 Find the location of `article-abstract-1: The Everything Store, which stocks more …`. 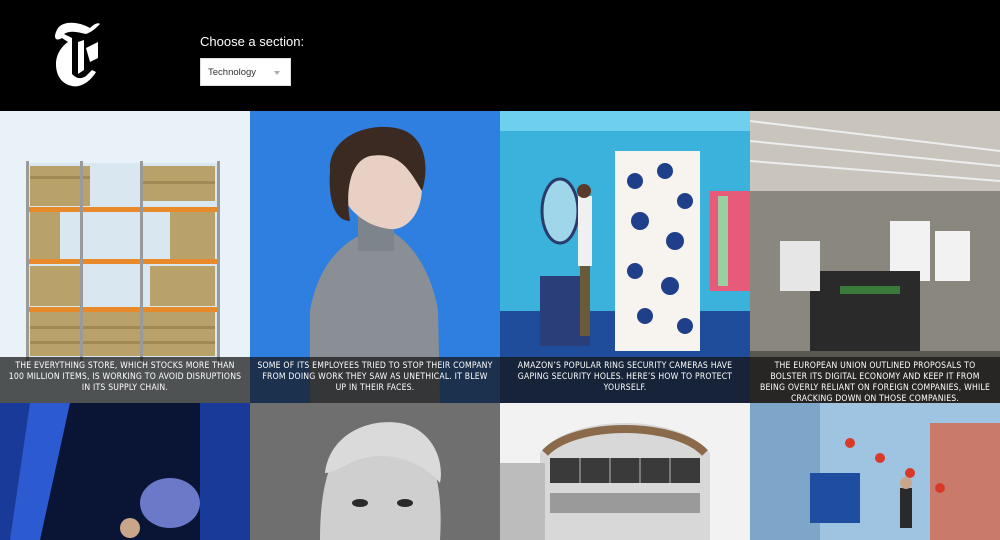

article-abstract-1: The Everything Store, which stocks more … is located at coordinates (125, 380).